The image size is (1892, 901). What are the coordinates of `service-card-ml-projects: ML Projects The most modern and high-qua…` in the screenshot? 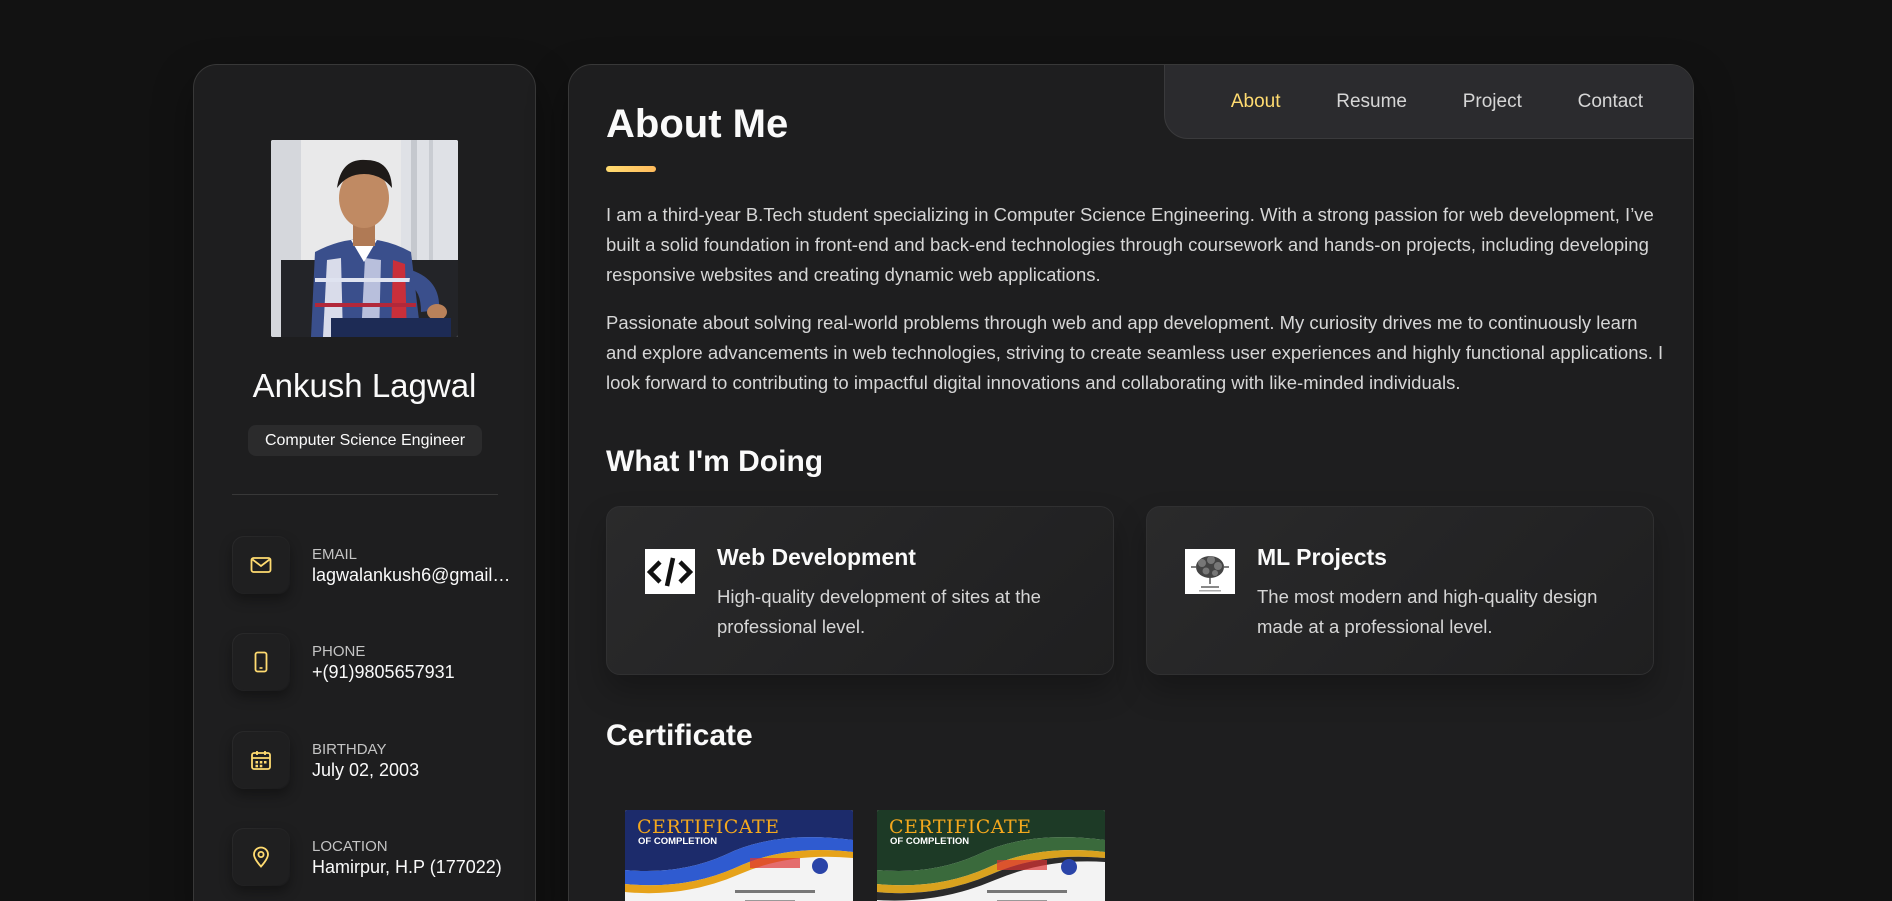 It's located at (1400, 590).